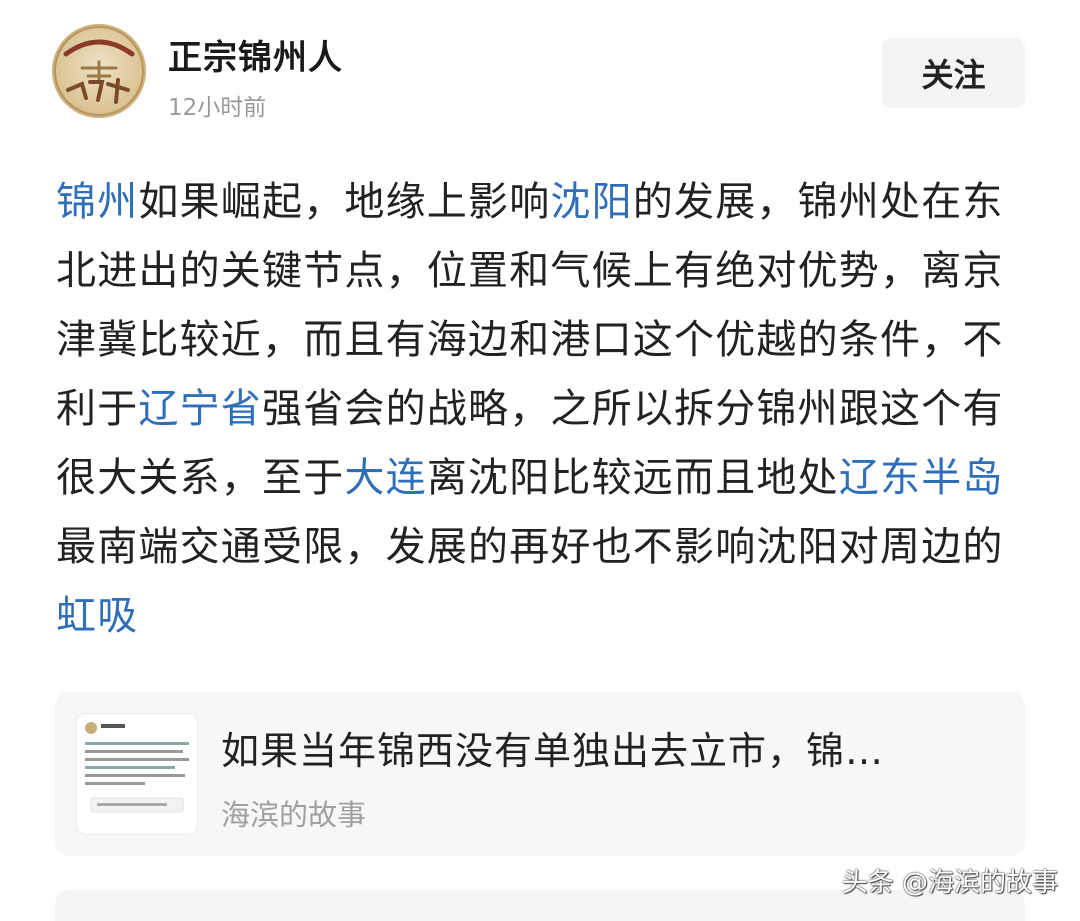  I want to click on quoted-article-source: 海滨的故事, so click(293, 813).